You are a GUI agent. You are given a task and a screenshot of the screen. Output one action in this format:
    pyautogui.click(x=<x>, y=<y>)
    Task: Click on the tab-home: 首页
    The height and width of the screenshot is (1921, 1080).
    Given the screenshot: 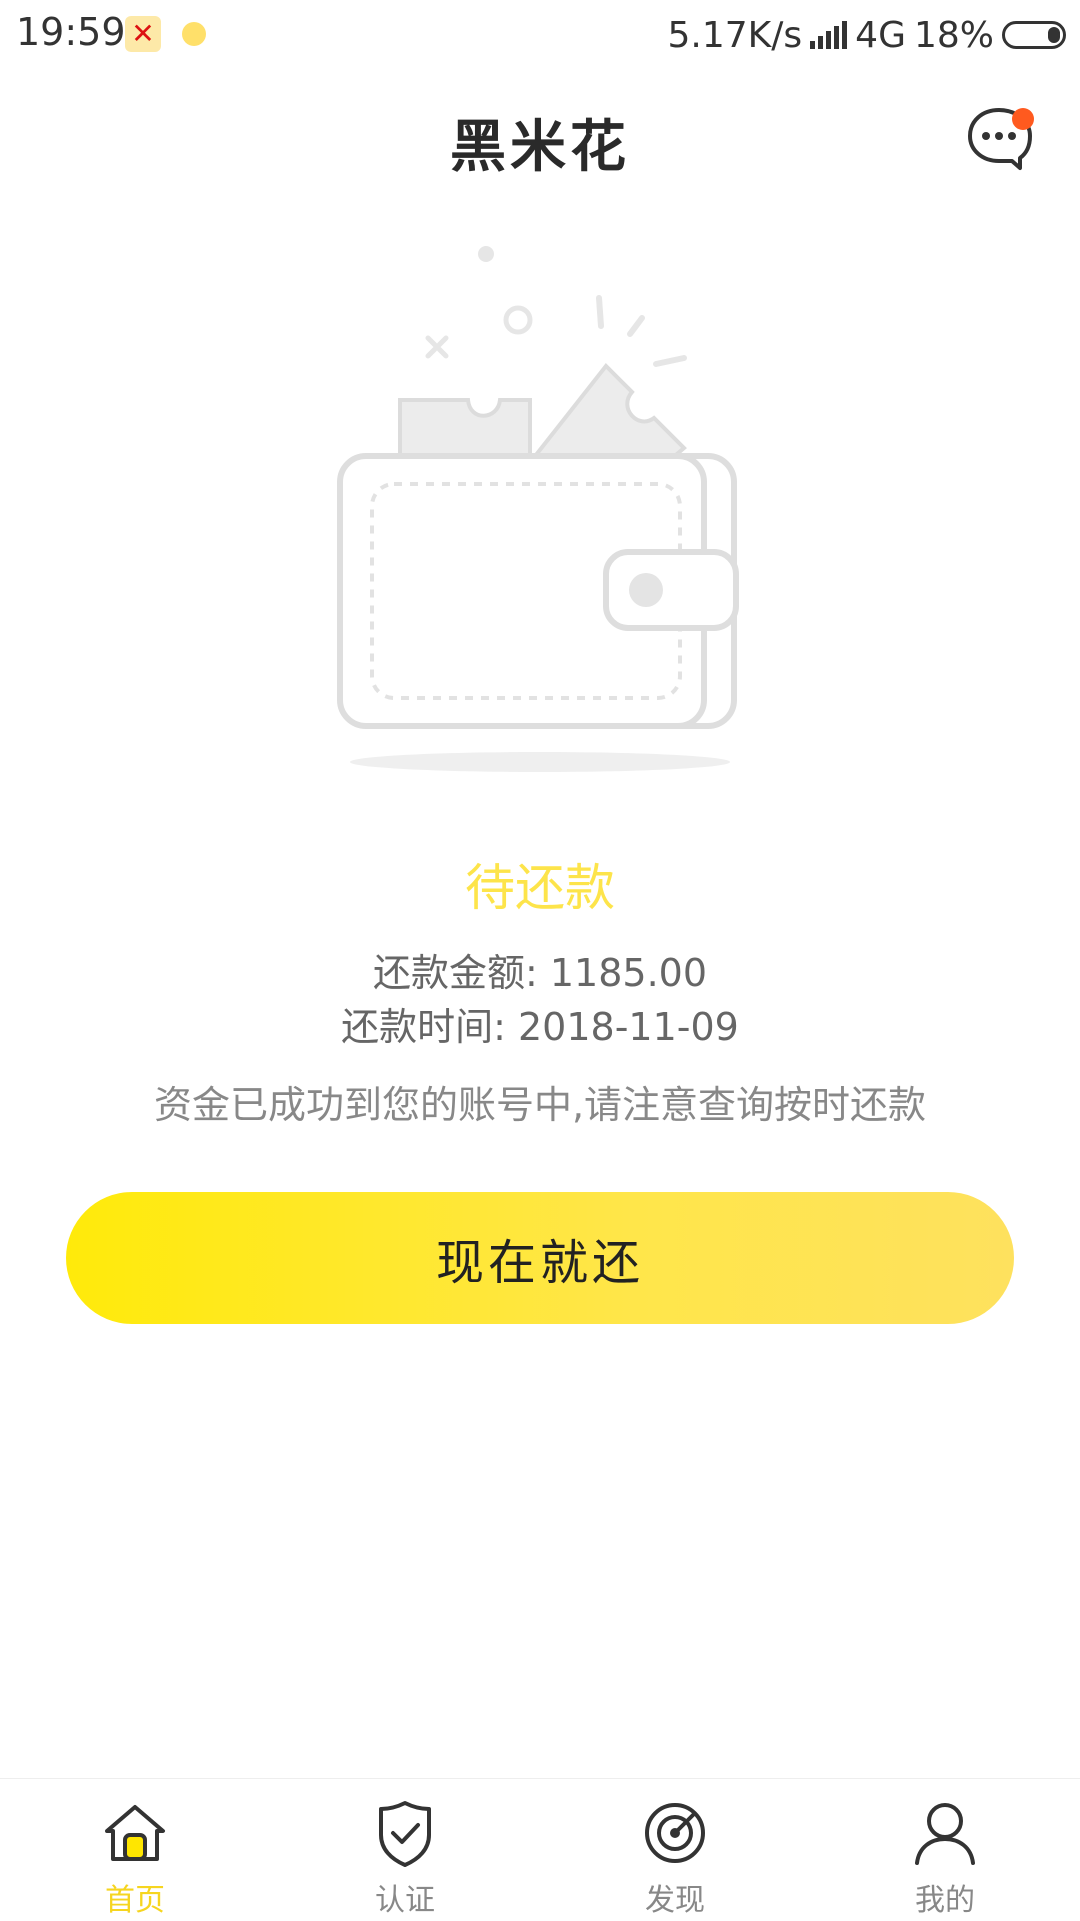 What is the action you would take?
    pyautogui.click(x=135, y=1850)
    